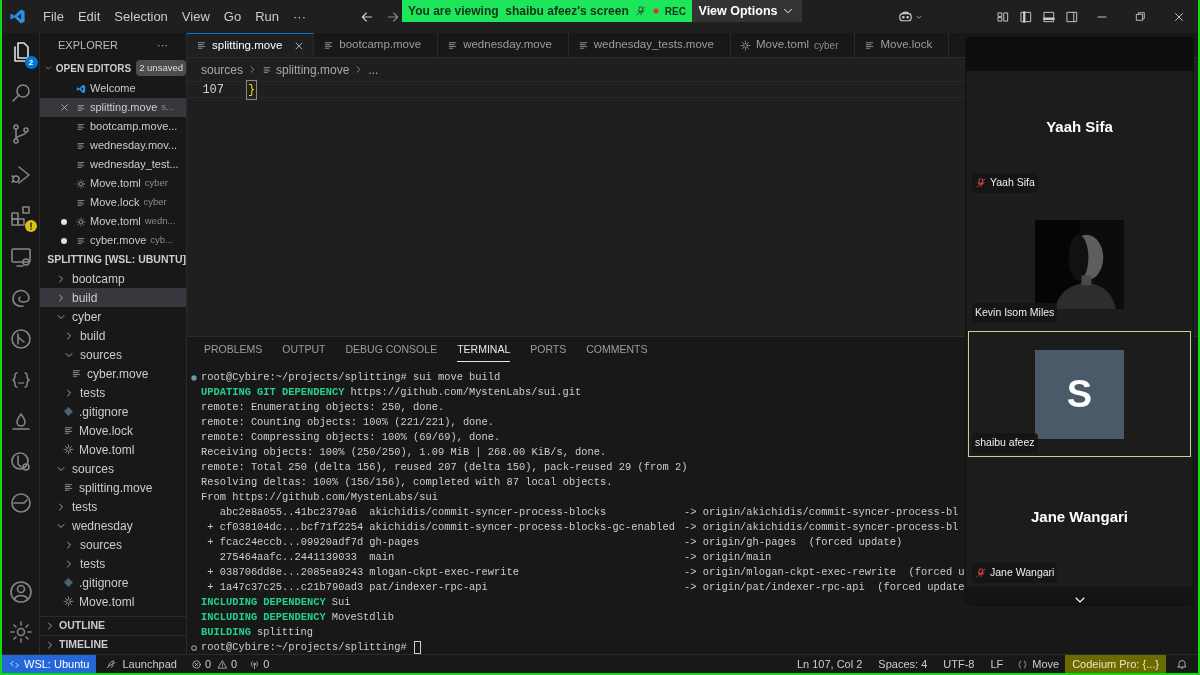 The image size is (1200, 675). Describe the element at coordinates (49, 664) in the screenshot. I see `remote-indicator: WSL: Ubuntu` at that location.